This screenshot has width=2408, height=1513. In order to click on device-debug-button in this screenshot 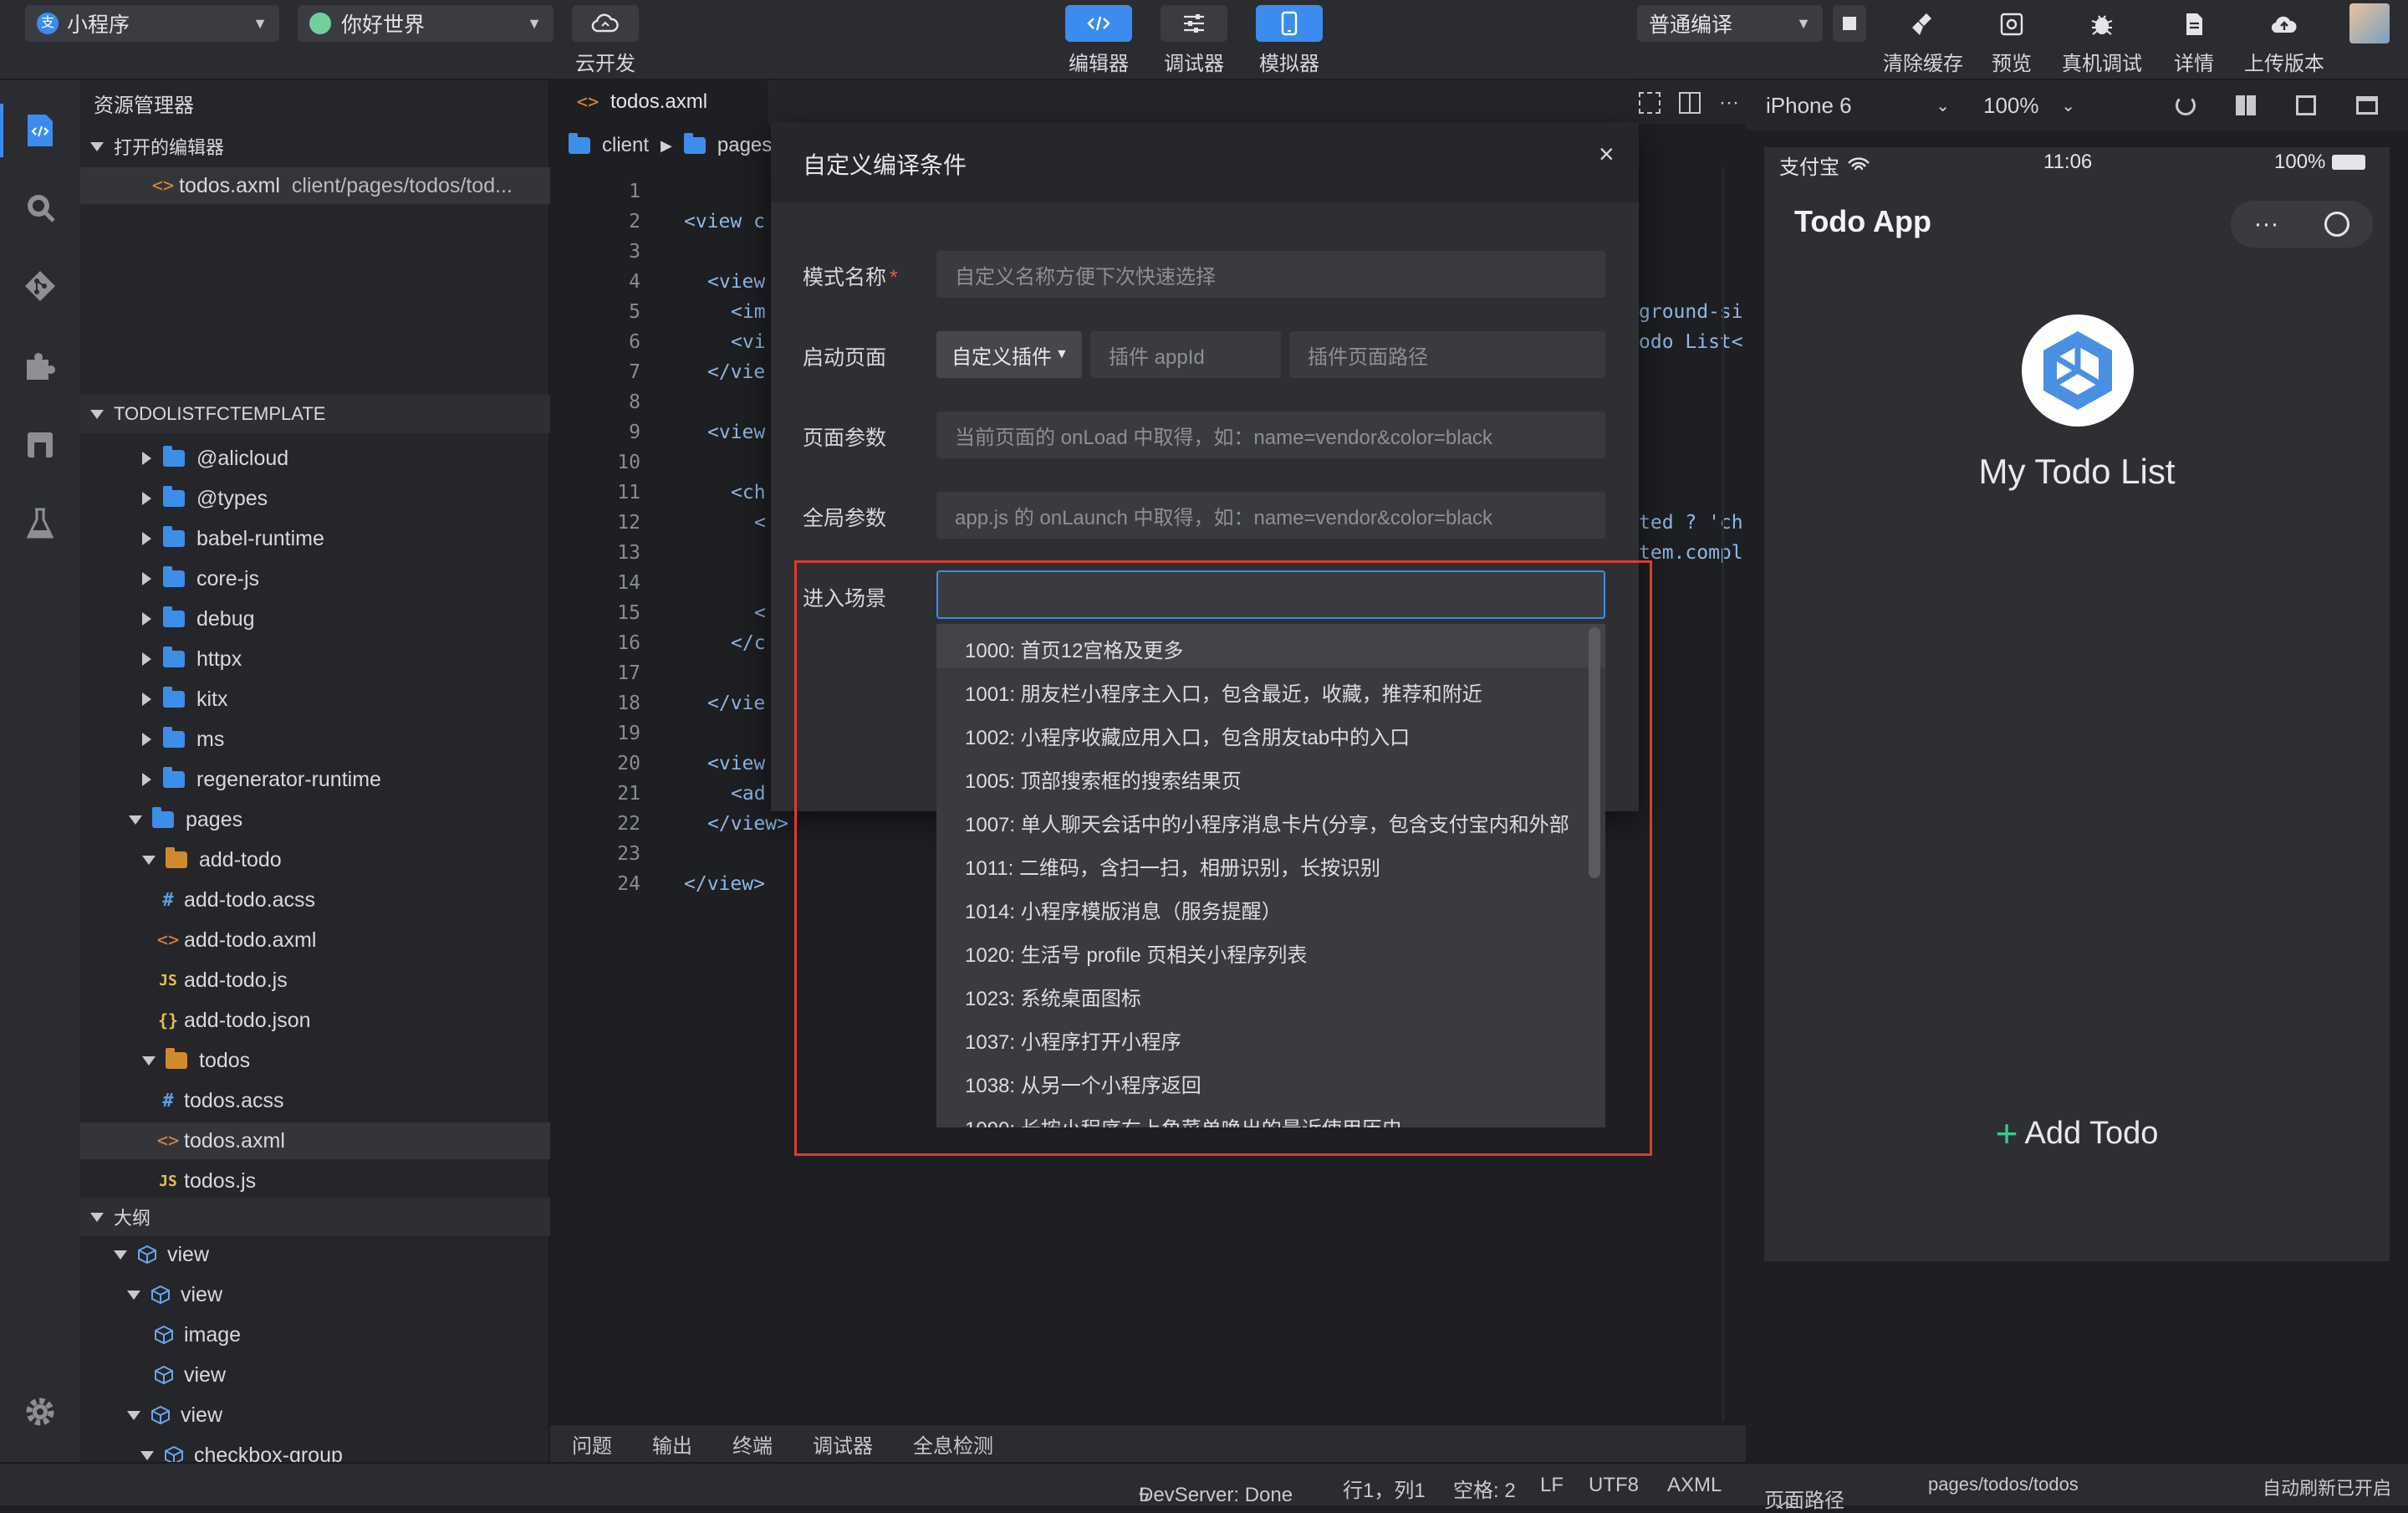, I will do `click(2102, 24)`.